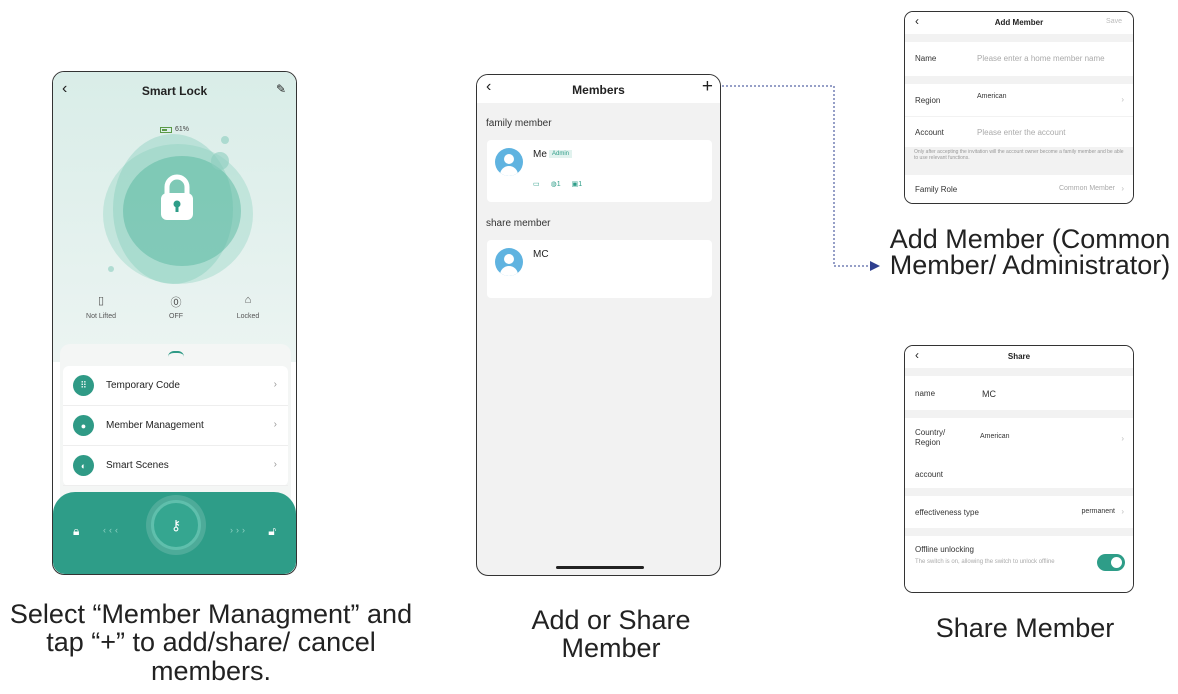 The image size is (1178, 694). I want to click on chevrons-left-icon: ‹‹‹, so click(112, 530).